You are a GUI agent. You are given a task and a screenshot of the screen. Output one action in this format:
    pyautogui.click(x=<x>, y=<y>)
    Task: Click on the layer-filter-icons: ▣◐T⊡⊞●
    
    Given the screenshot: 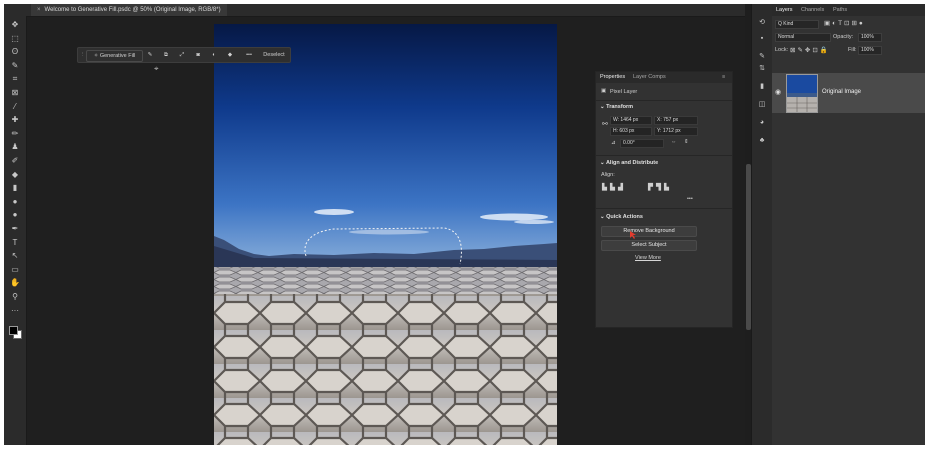 What is the action you would take?
    pyautogui.click(x=844, y=23)
    